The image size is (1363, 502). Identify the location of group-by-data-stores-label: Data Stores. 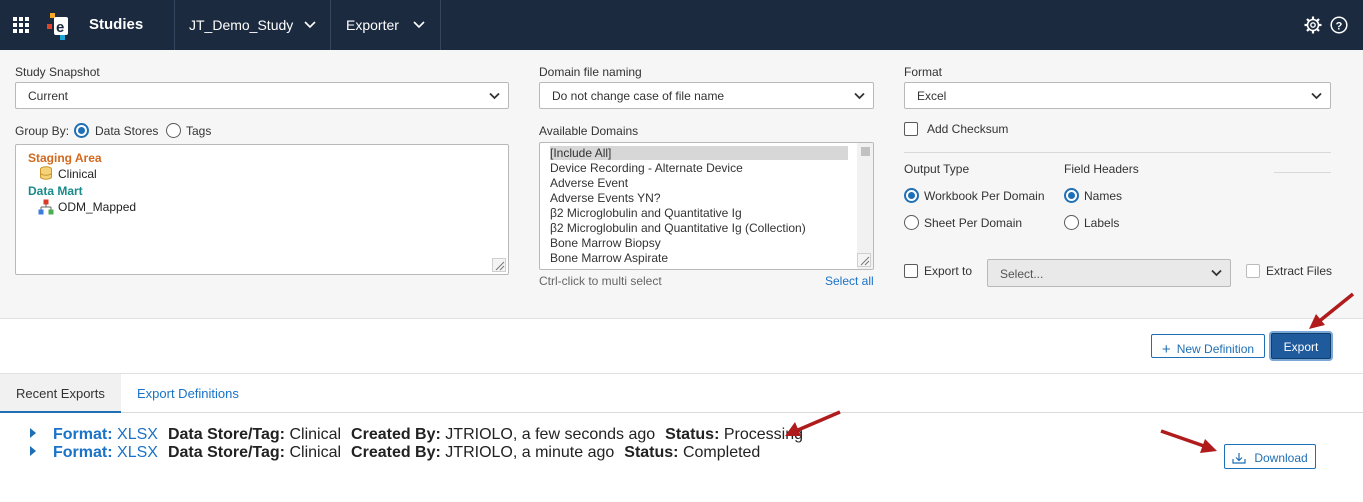
(127, 131).